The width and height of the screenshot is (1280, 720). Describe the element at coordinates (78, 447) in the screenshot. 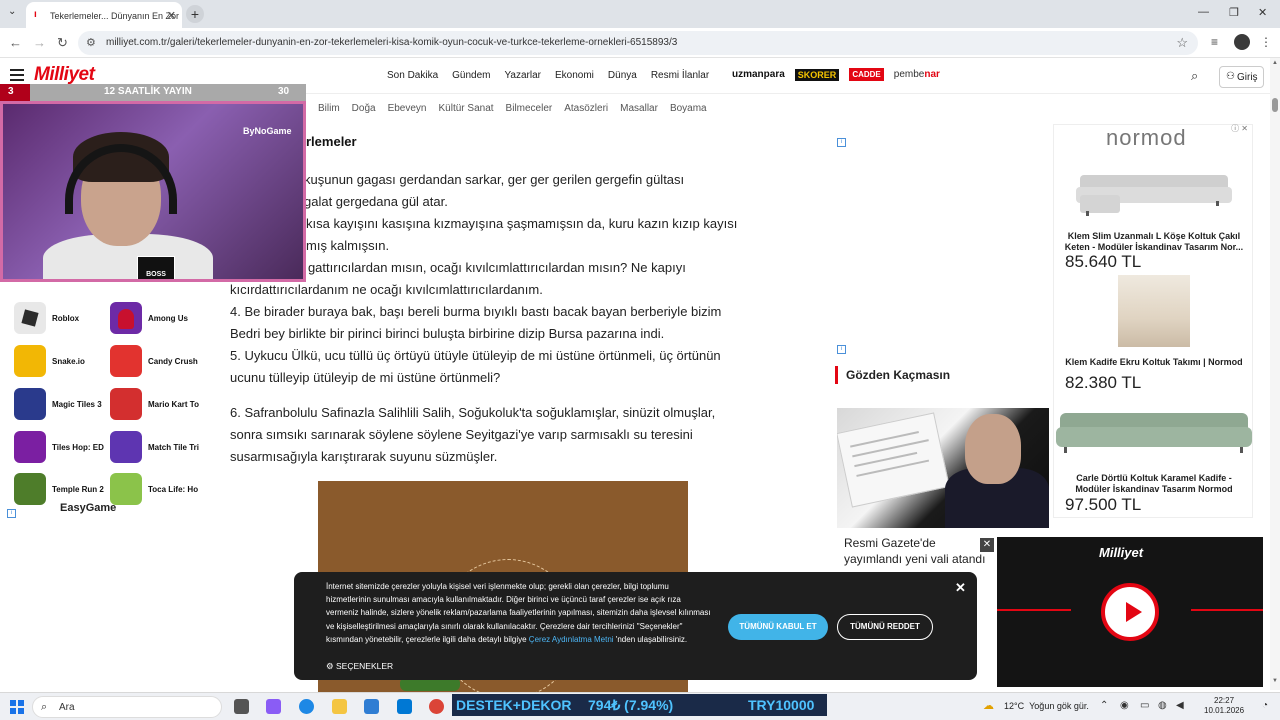

I see `game-label: Tiles Hop: ED` at that location.